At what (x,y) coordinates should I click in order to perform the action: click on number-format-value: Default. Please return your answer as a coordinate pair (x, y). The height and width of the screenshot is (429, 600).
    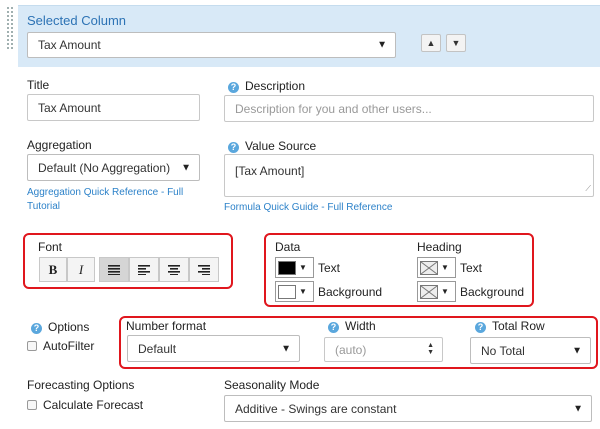
    Looking at the image, I should click on (157, 348).